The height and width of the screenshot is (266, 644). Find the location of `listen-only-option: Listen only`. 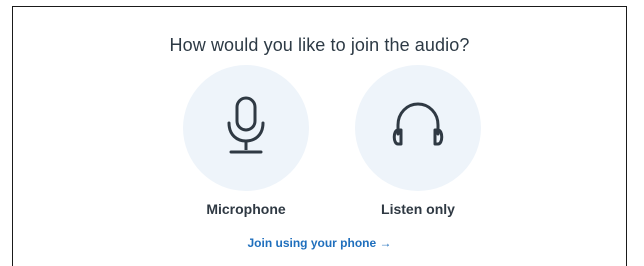

listen-only-option: Listen only is located at coordinates (418, 145).